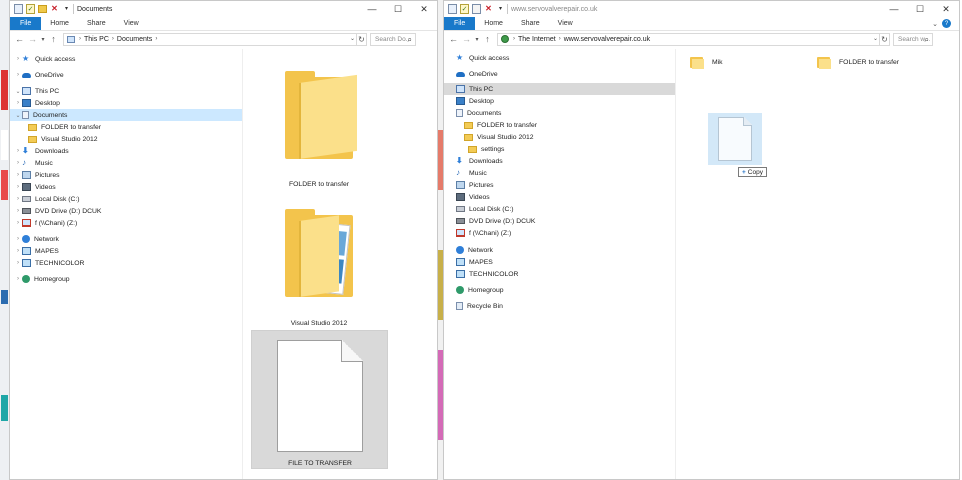  Describe the element at coordinates (319, 115) in the screenshot. I see `folder-tile-folder-to-transfer` at that location.